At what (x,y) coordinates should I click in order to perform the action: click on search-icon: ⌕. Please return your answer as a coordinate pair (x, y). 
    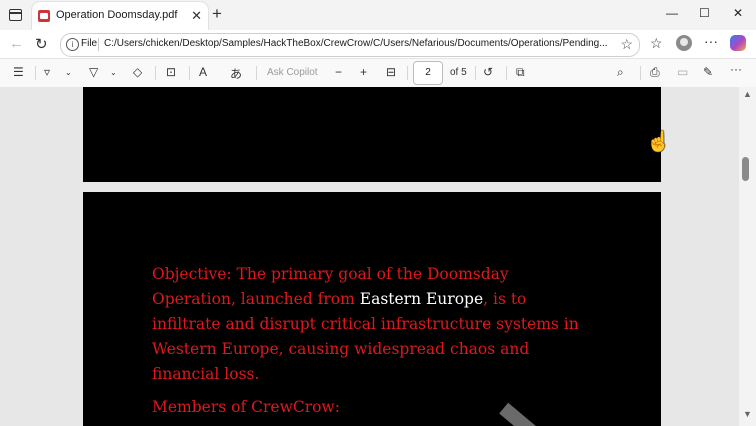
    Looking at the image, I should click on (620, 72).